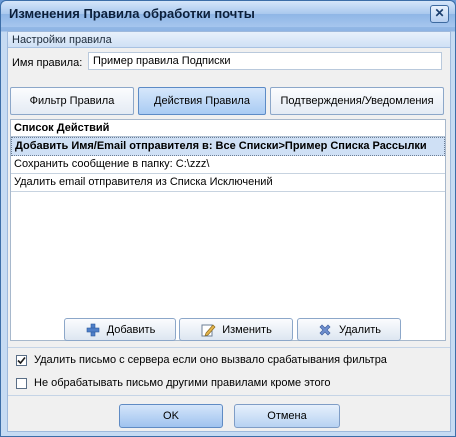  What do you see at coordinates (208, 330) in the screenshot?
I see `edit-icon` at bounding box center [208, 330].